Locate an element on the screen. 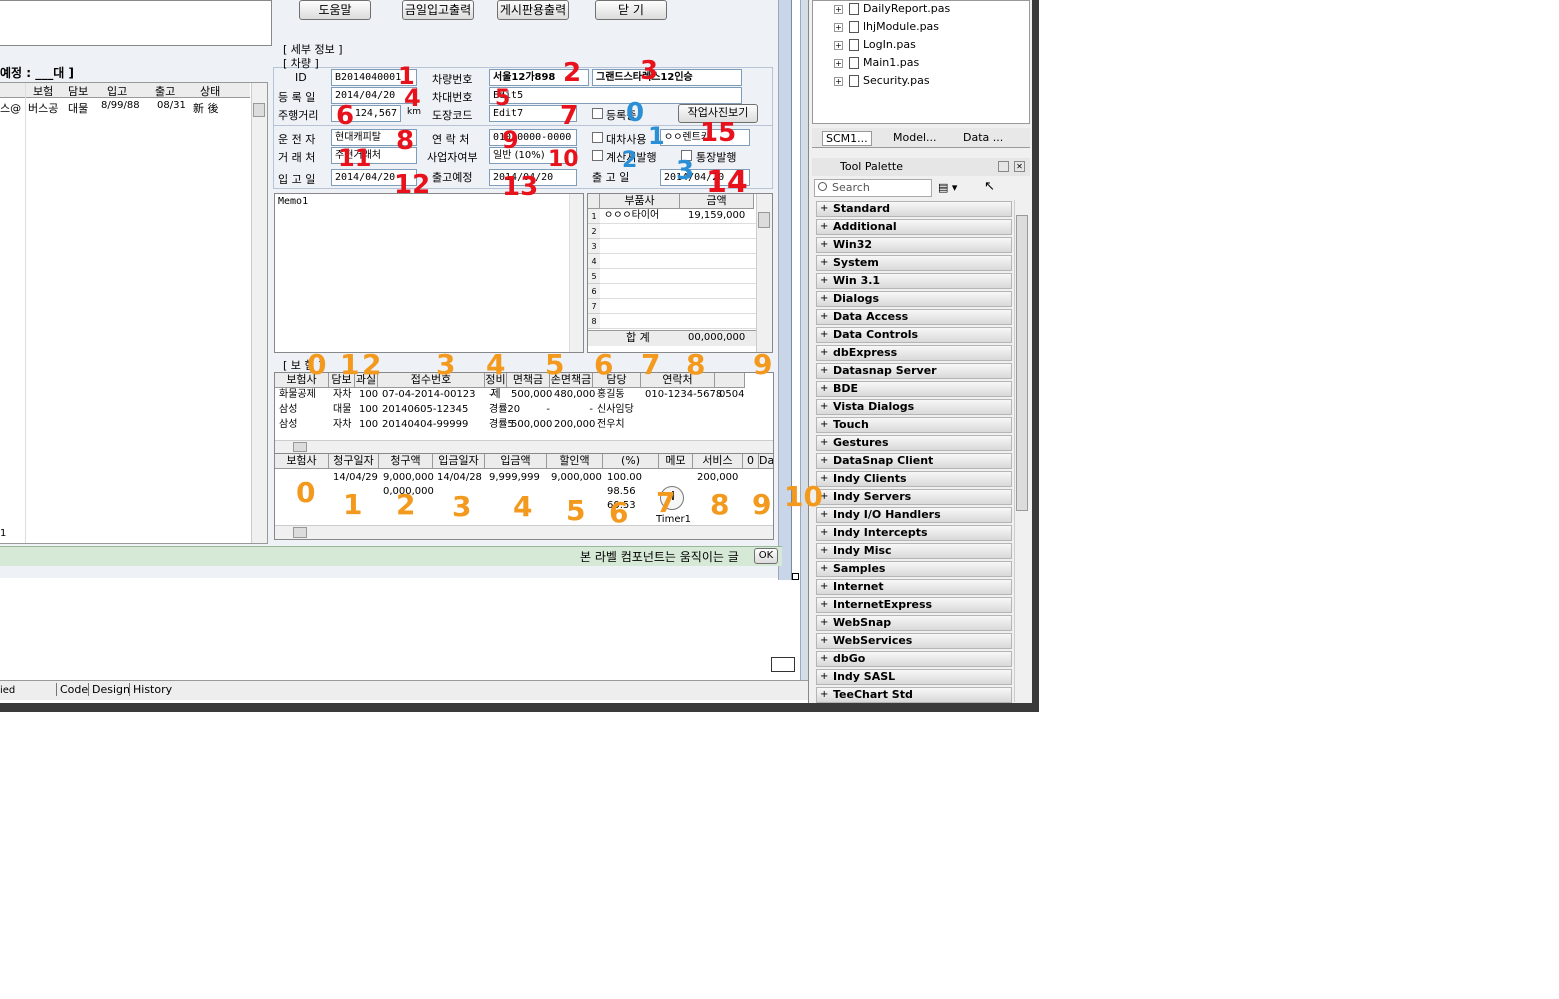  left-col-out: 출고 is located at coordinates (165, 91).